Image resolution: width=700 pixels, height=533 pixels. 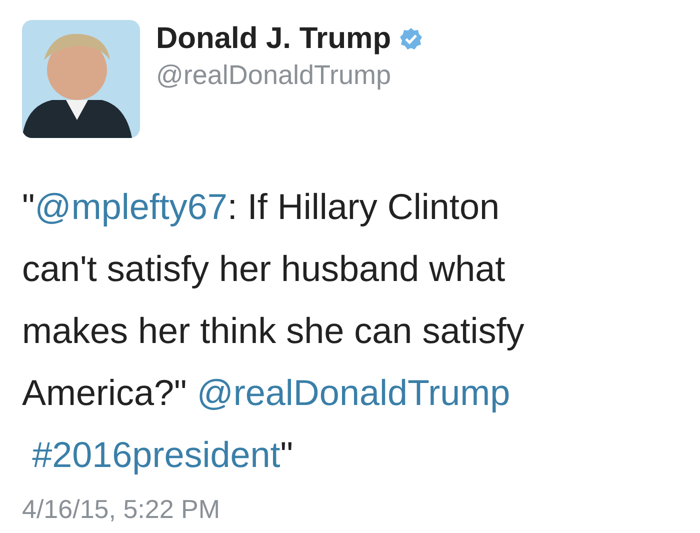 I want to click on author-name: Donald J. Trump, so click(x=274, y=39).